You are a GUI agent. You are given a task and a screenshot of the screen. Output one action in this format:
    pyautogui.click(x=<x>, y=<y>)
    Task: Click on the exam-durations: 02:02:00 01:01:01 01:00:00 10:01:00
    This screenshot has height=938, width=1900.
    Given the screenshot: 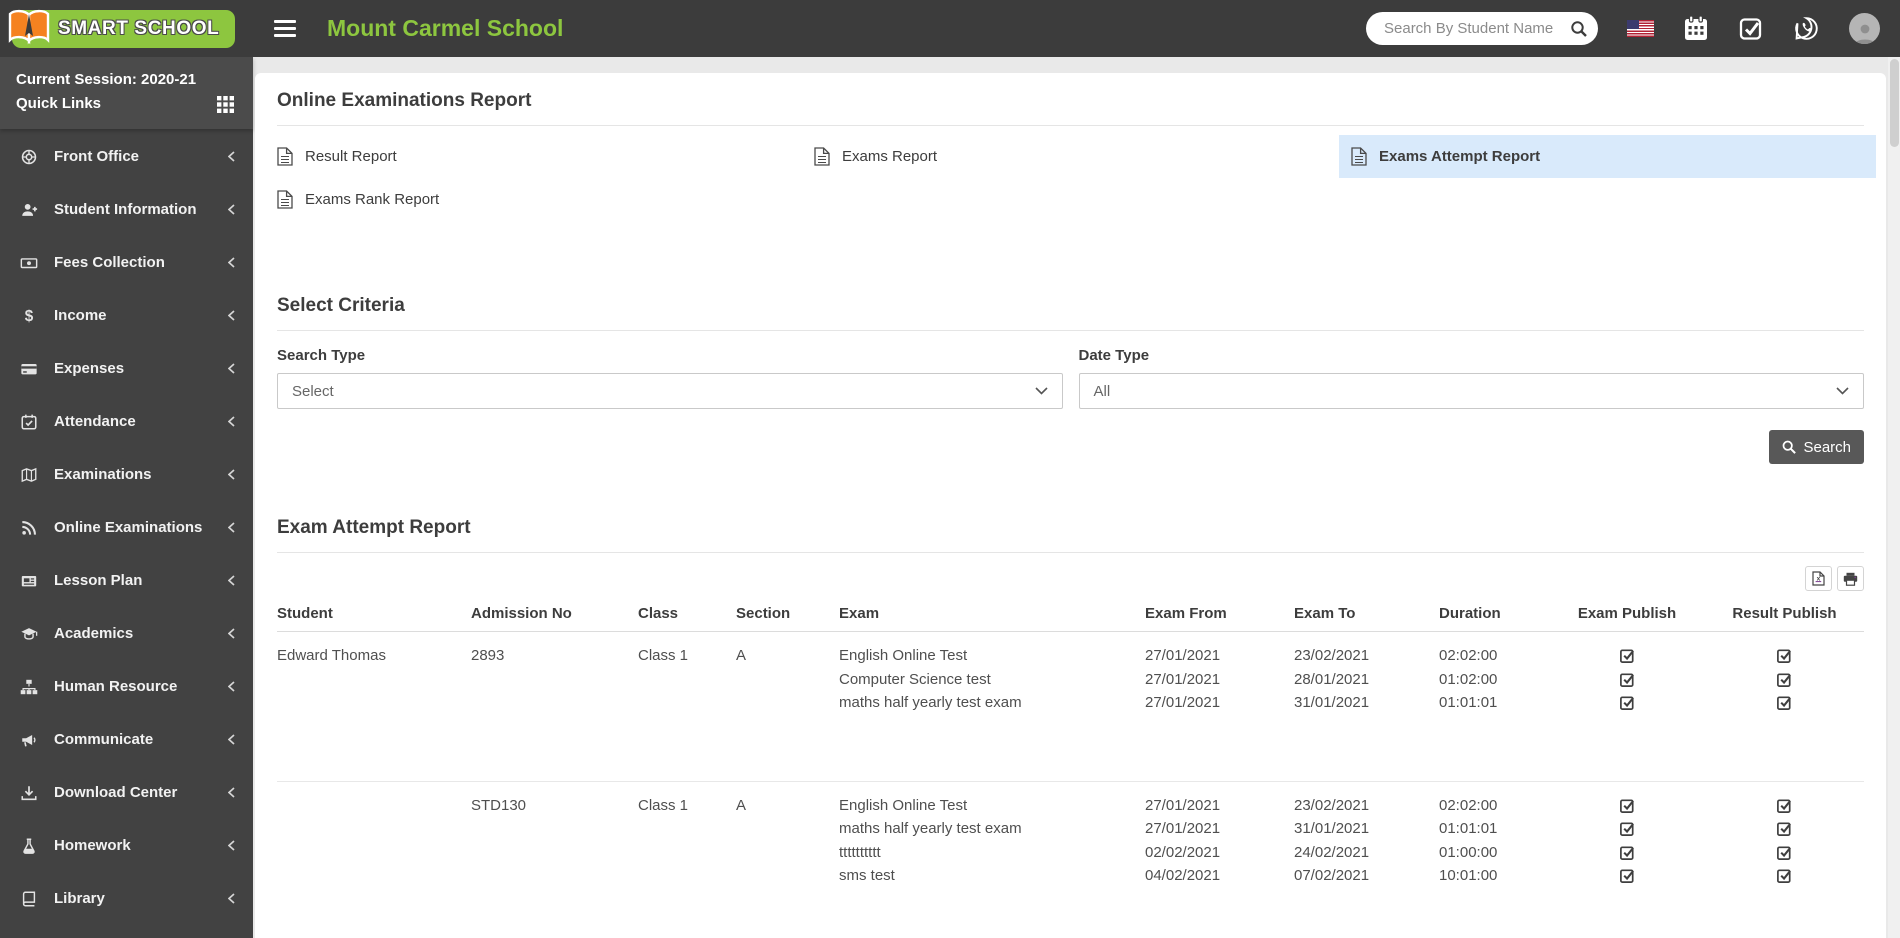 What is the action you would take?
    pyautogui.click(x=1468, y=840)
    